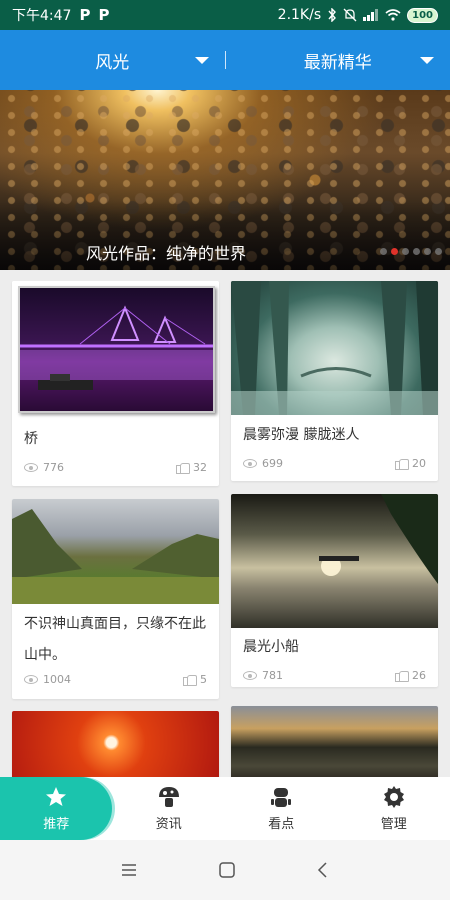 Image resolution: width=450 pixels, height=900 pixels. I want to click on signal-icon, so click(371, 15).